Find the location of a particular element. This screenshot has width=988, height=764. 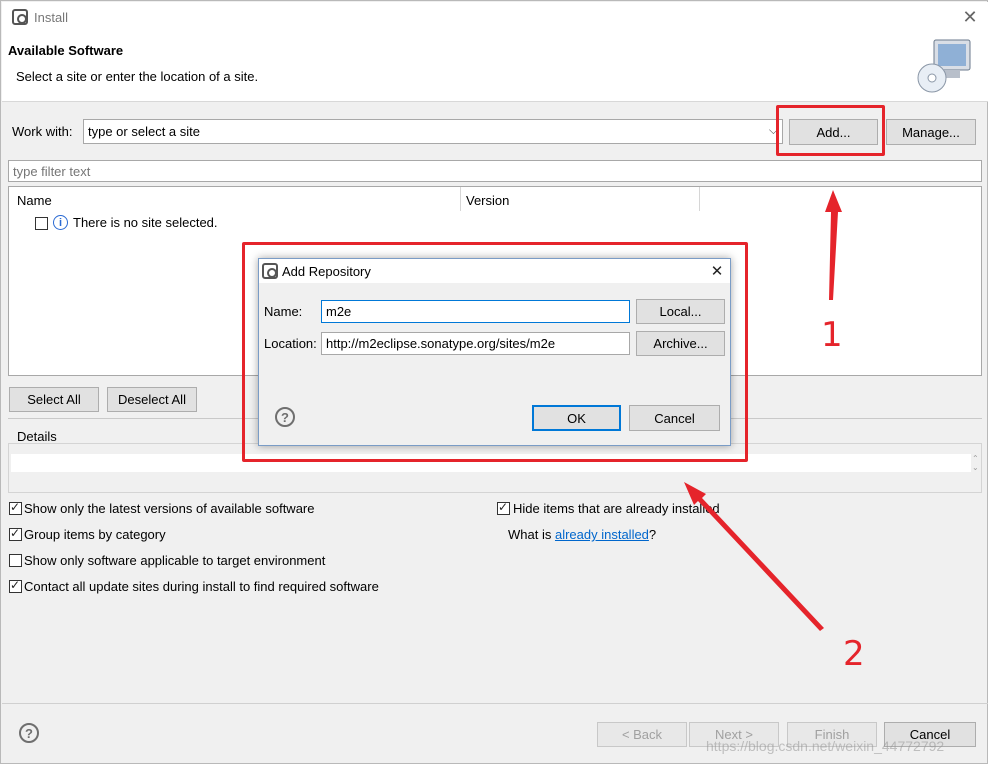

annotation-marker-2: 2 is located at coordinates (854, 654).